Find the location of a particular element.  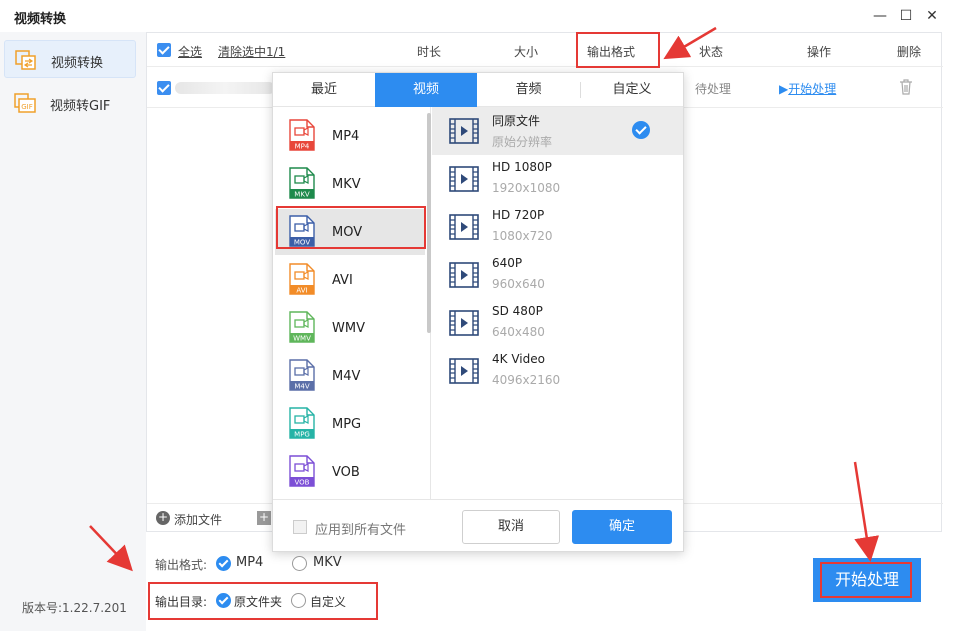

format-radio-mkv is located at coordinates (299, 563).